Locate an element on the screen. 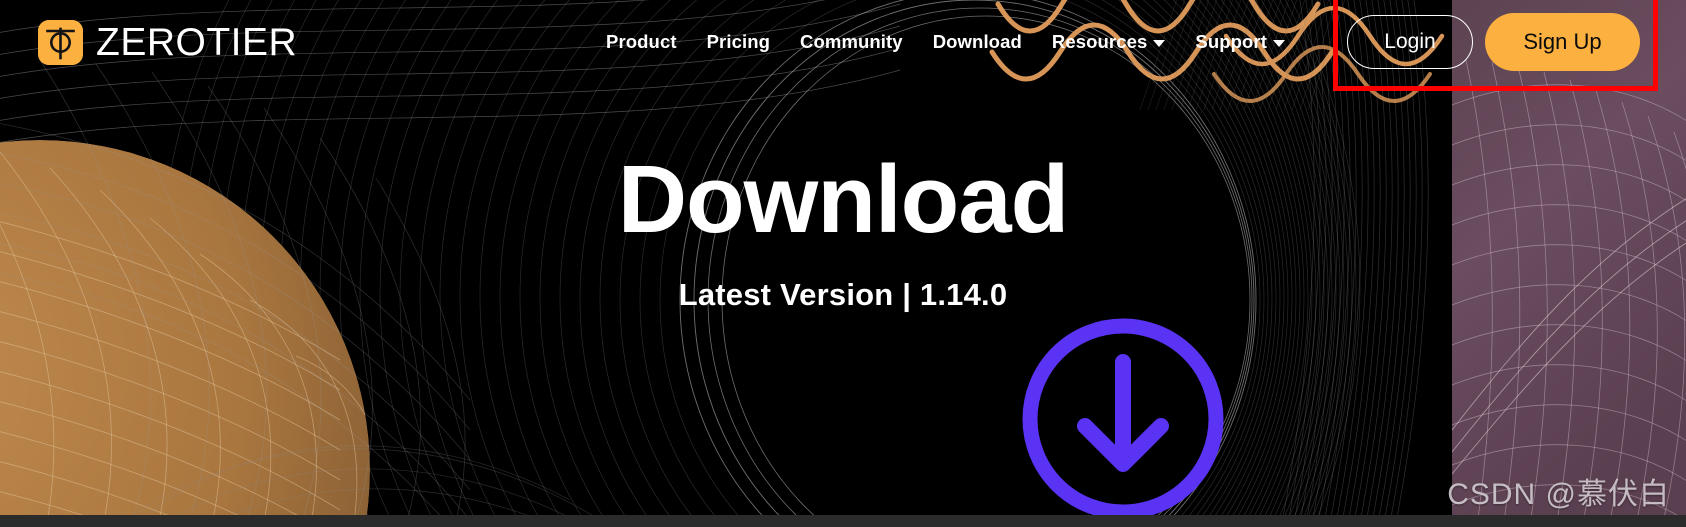 Image resolution: width=1686 pixels, height=527 pixels. nav-item-pricing: Pricing is located at coordinates (738, 42).